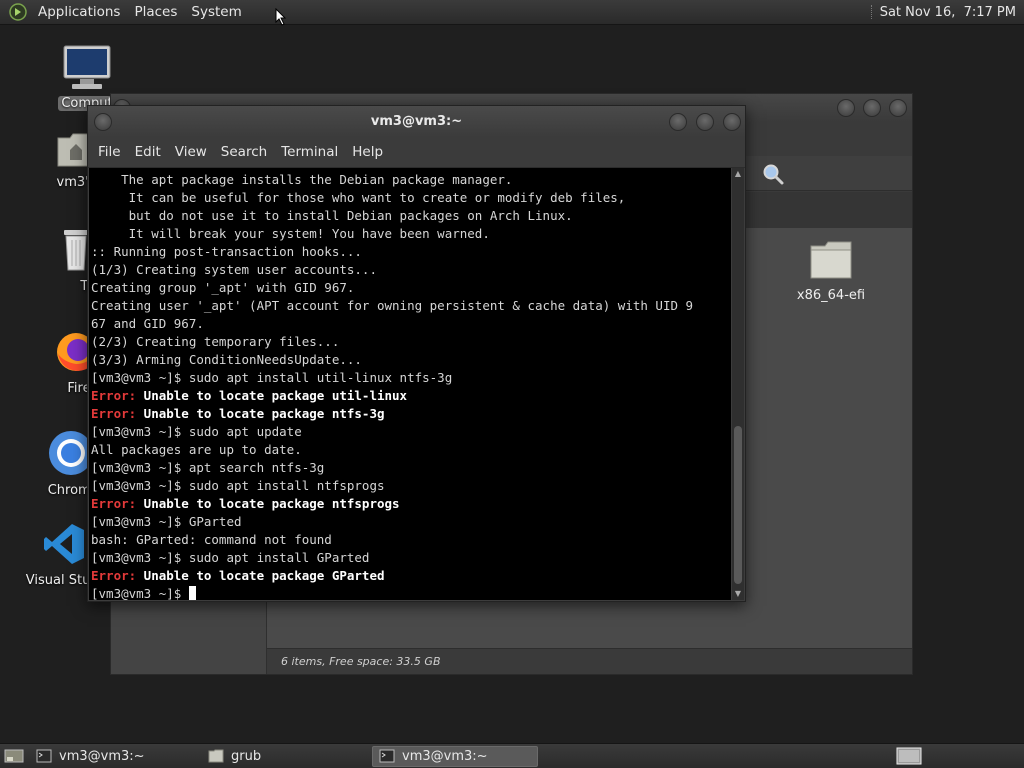 The width and height of the screenshot is (1024, 768). Describe the element at coordinates (773, 174) in the screenshot. I see `search-icon` at that location.